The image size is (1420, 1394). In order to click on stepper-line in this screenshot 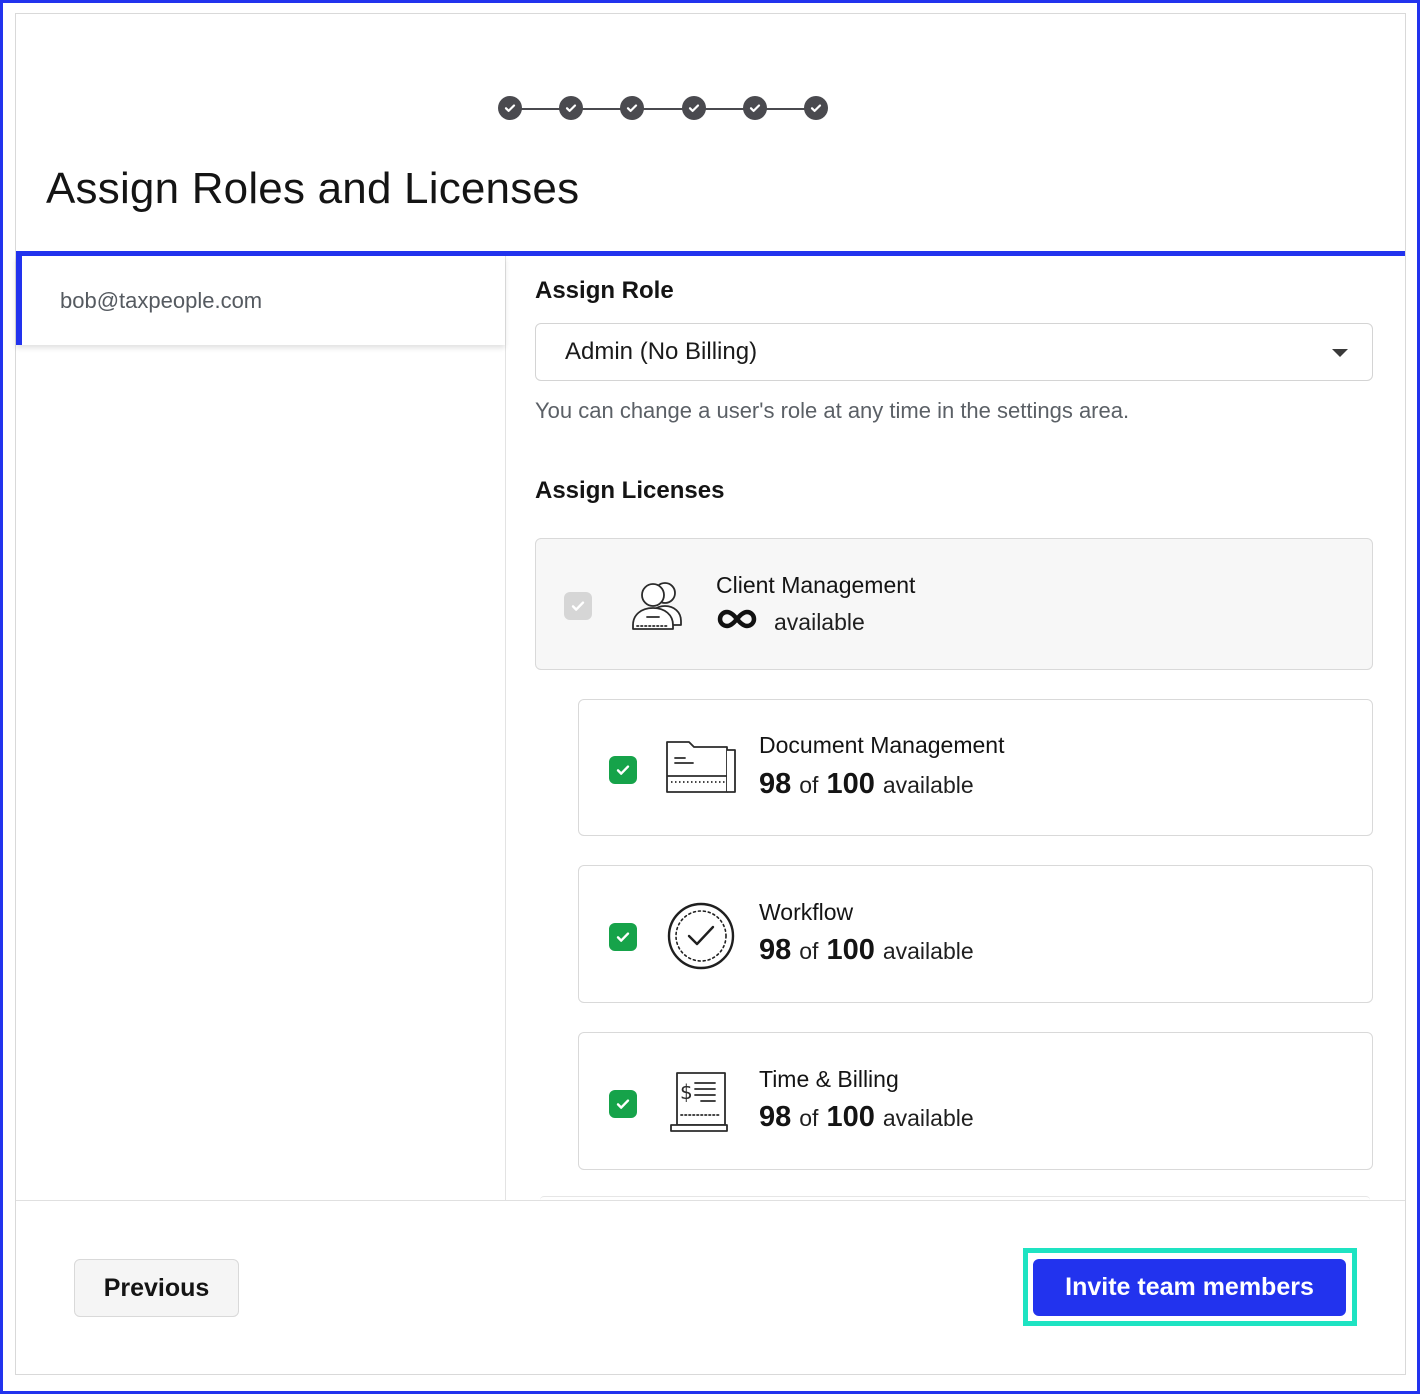, I will do `click(664, 109)`.